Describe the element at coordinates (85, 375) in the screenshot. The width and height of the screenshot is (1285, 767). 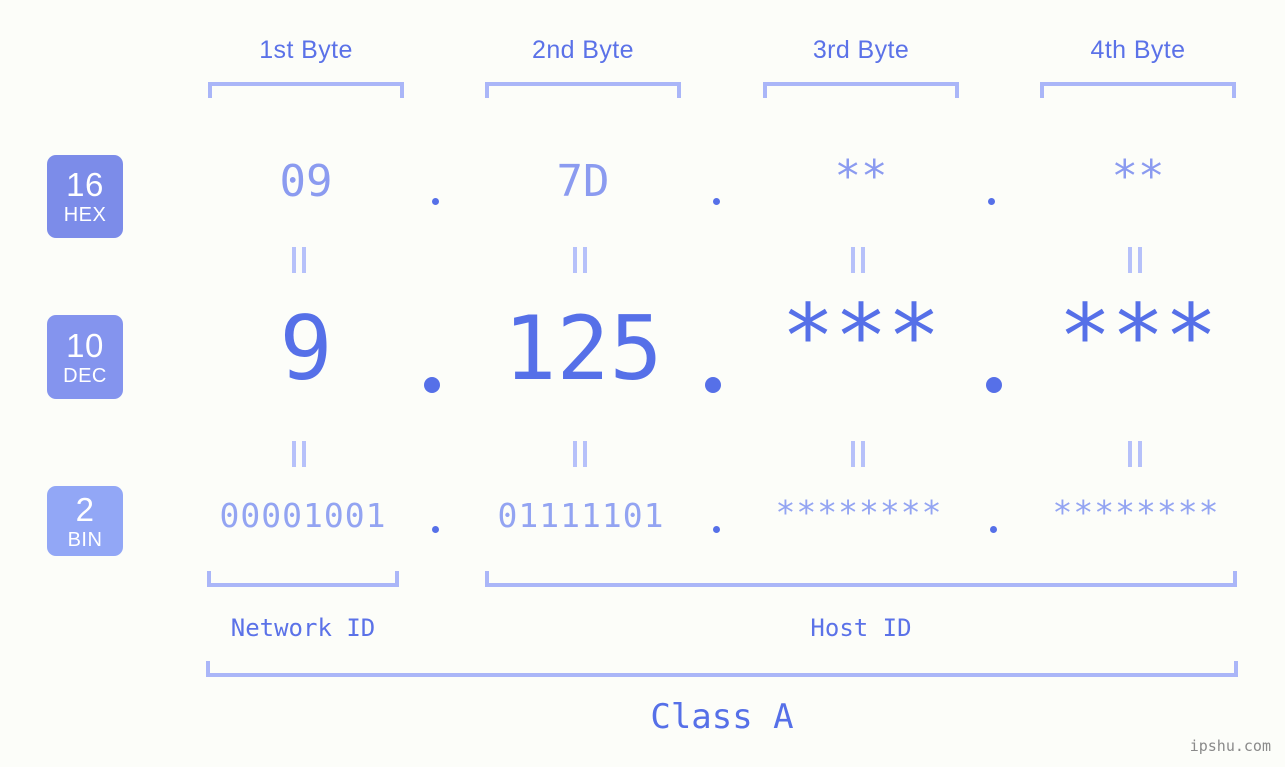
I see `base-badge-dec-abbr: DEC` at that location.